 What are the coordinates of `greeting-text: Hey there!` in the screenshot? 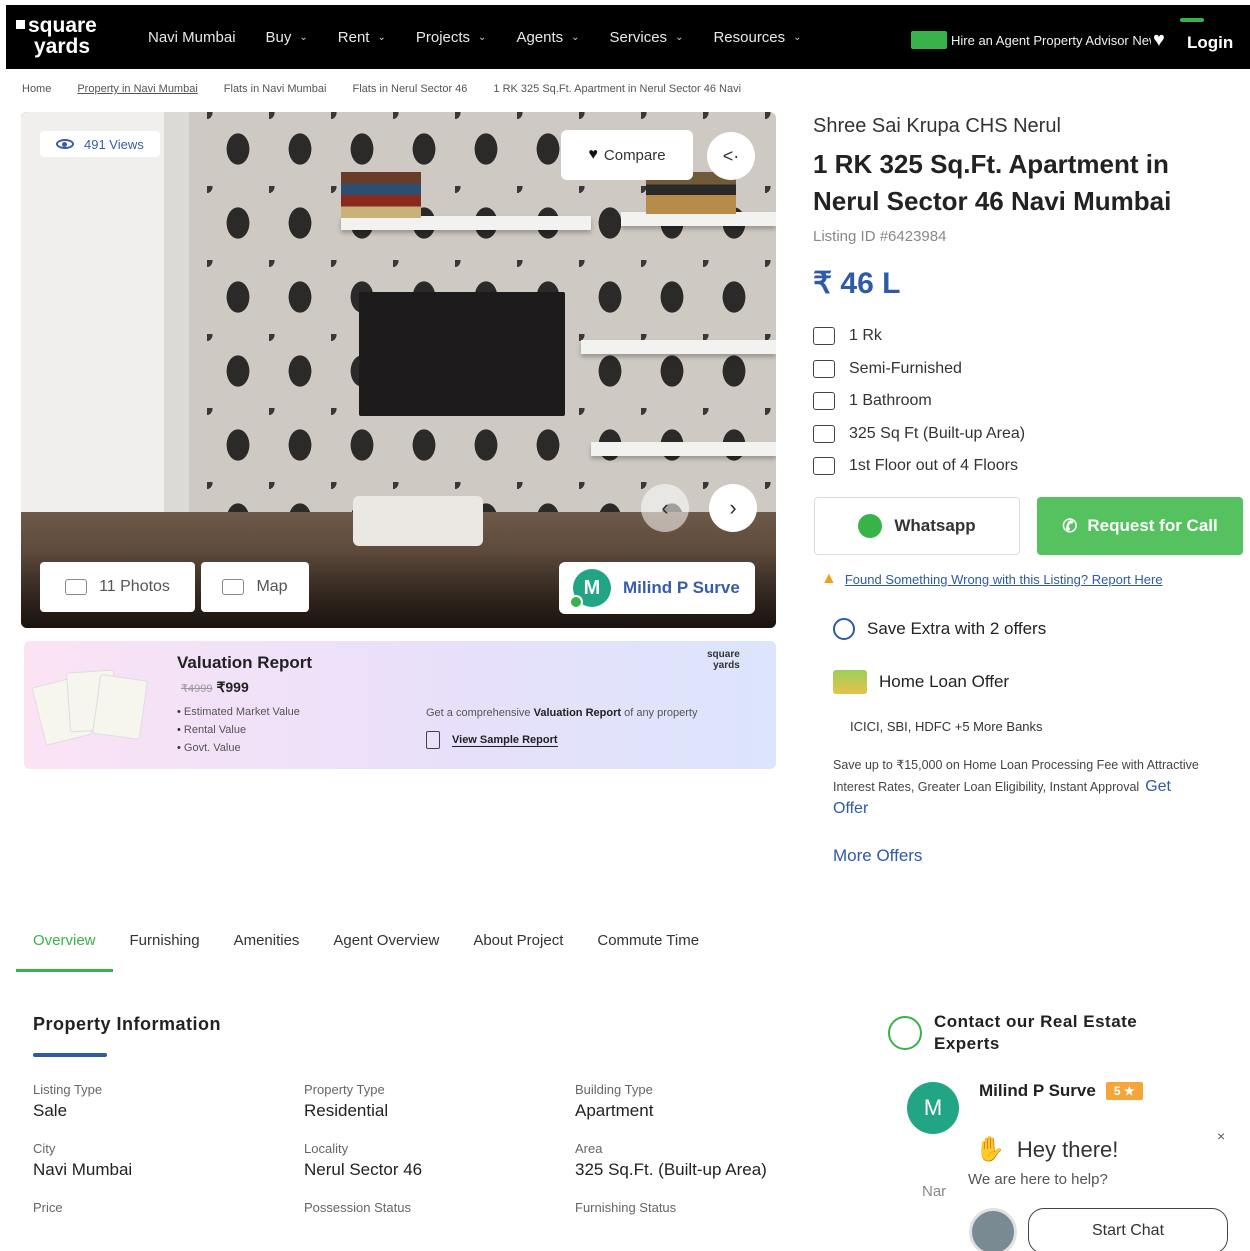 It's located at (1067, 1149).